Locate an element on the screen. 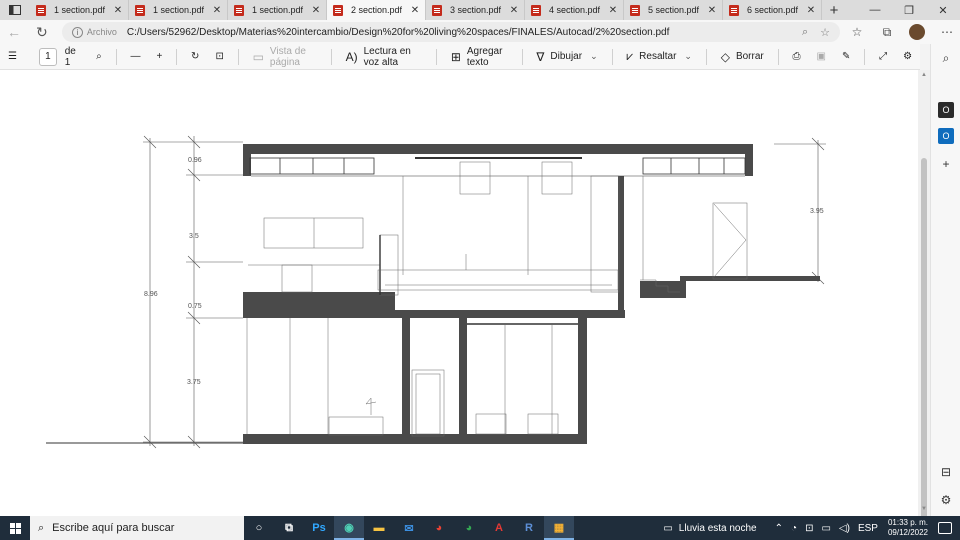 This screenshot has width=960, height=540. zoom-out-button: — is located at coordinates (135, 57).